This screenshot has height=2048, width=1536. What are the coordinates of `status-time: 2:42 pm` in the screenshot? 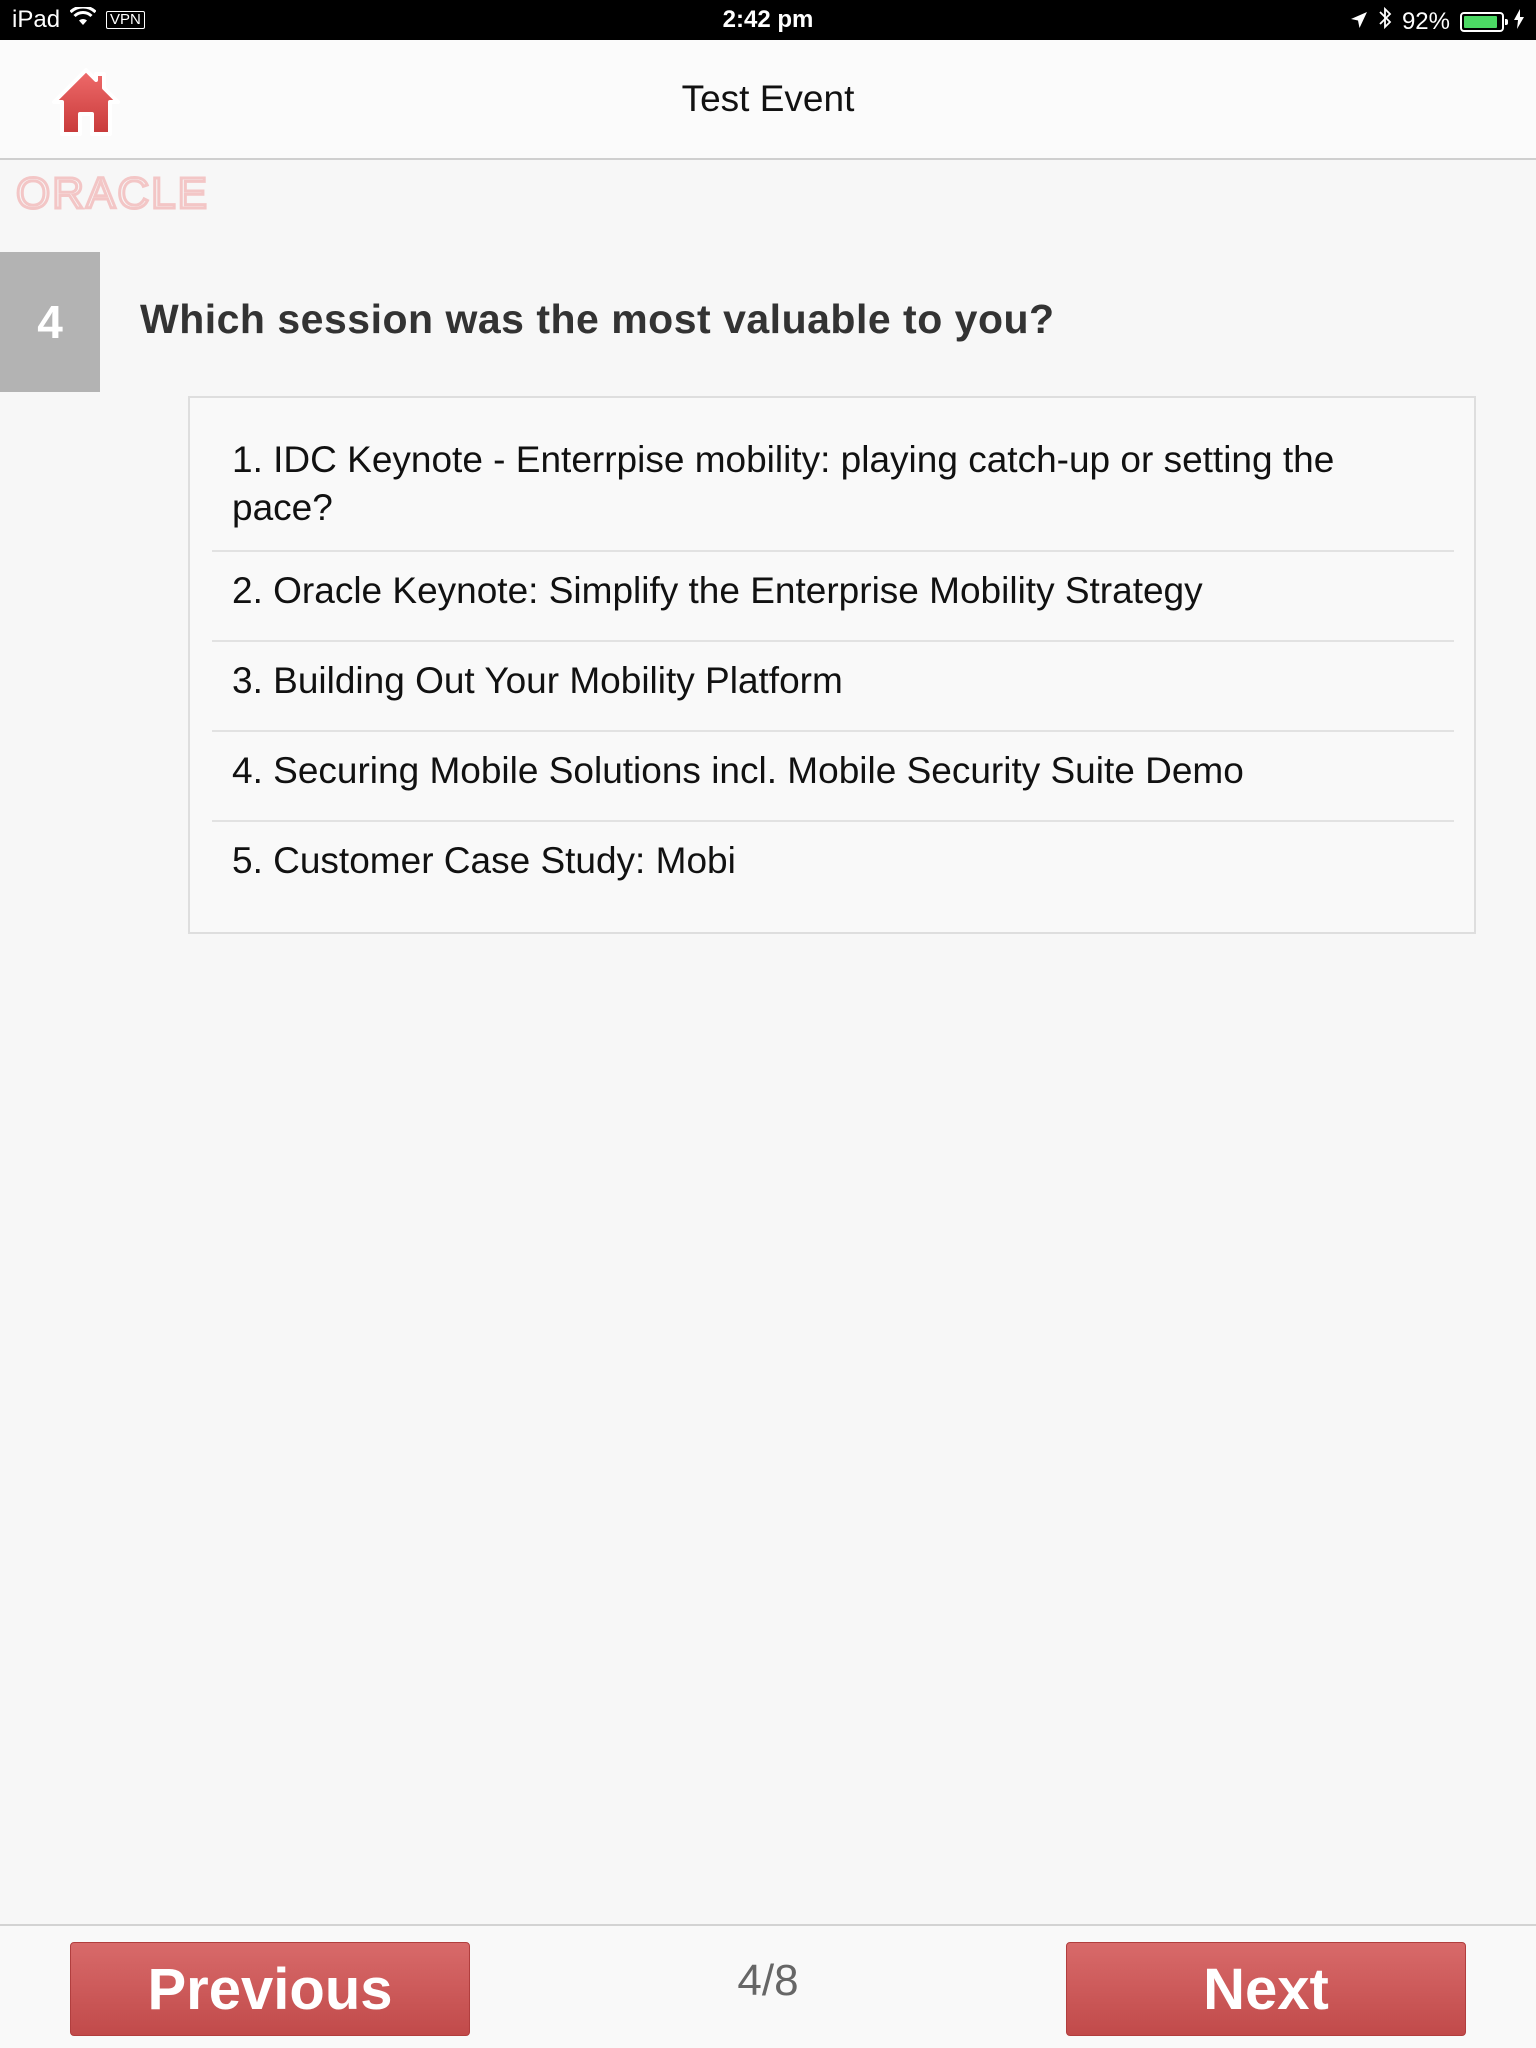 It's located at (768, 19).